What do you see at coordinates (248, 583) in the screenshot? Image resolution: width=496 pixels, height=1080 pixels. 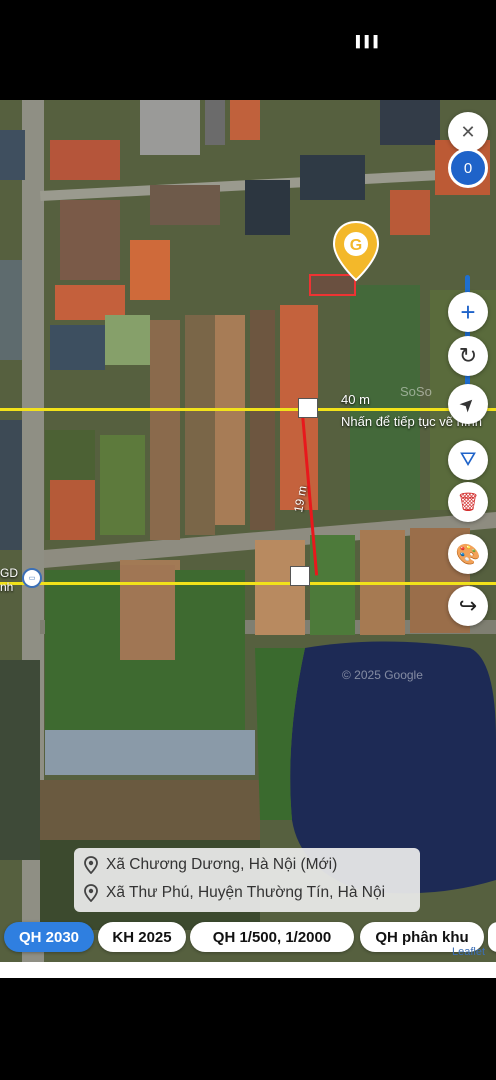 I see `measure-line-bottom` at bounding box center [248, 583].